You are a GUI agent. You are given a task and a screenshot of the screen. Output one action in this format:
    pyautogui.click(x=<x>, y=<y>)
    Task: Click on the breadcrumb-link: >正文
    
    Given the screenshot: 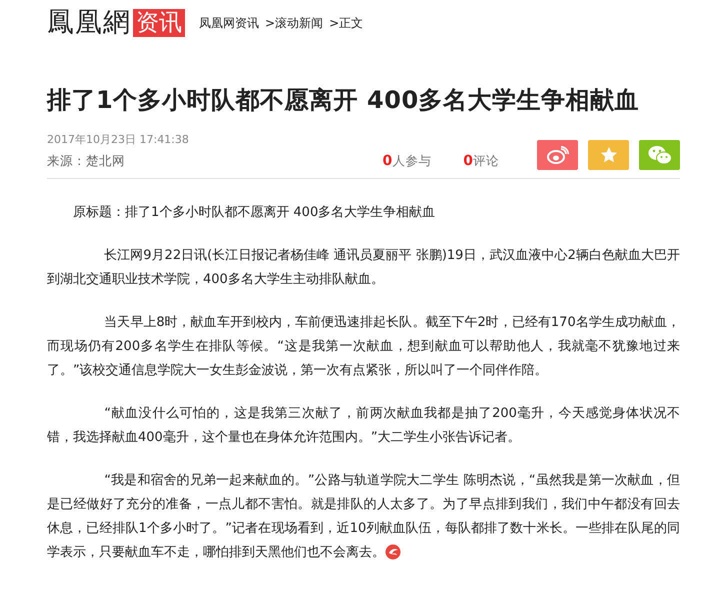 What is the action you would take?
    pyautogui.click(x=346, y=23)
    